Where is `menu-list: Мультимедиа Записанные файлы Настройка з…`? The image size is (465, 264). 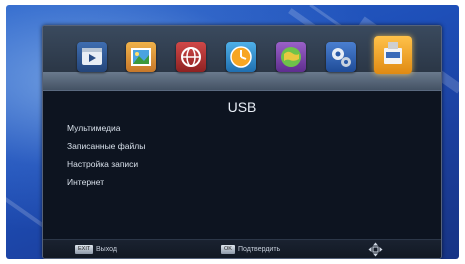
menu-list: Мультимедиа Записанные файлы Настройка з… is located at coordinates (106, 155).